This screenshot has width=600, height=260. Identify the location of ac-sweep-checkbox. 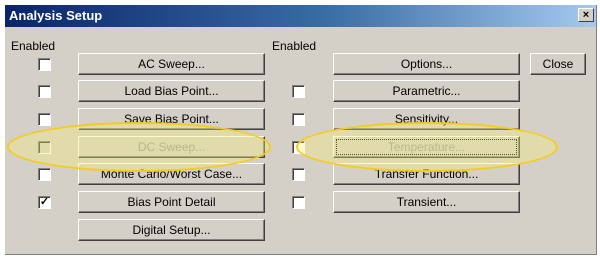
(44, 64).